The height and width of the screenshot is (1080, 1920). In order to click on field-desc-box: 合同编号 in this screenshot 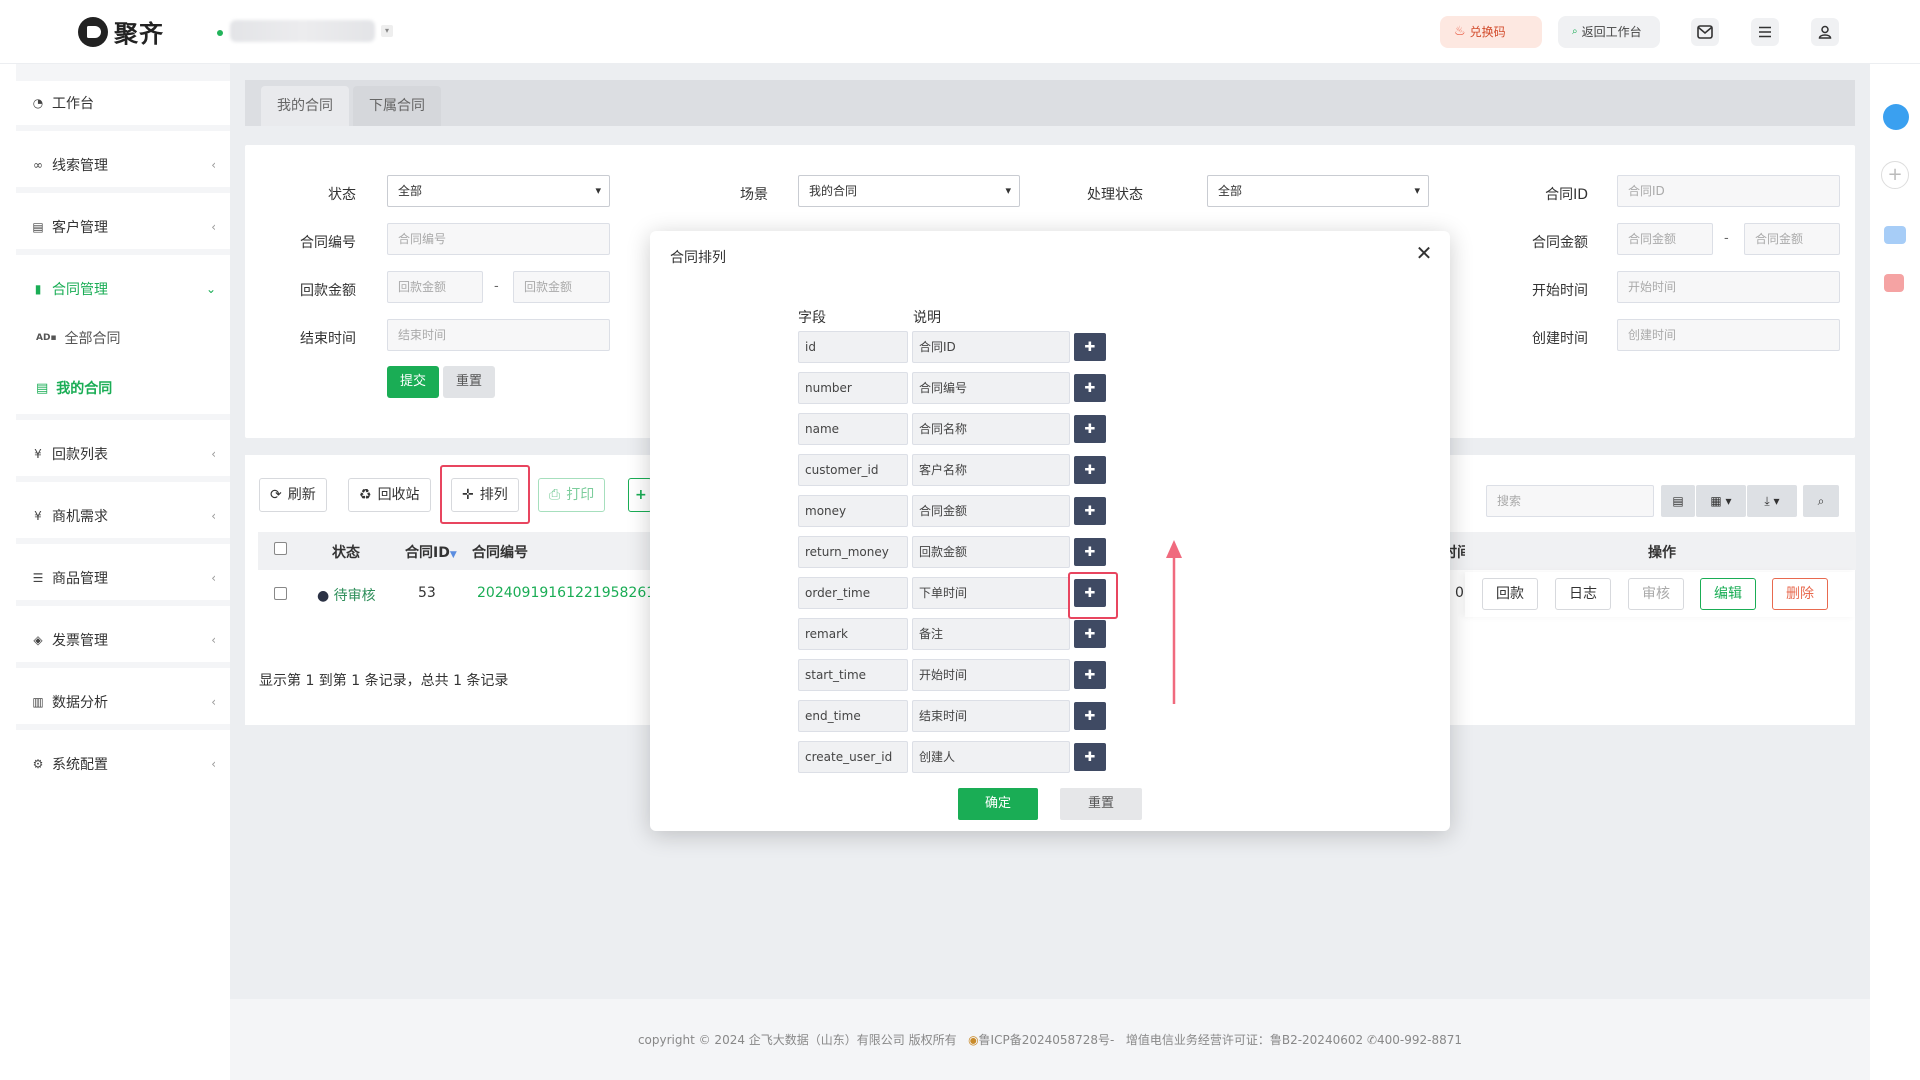, I will do `click(991, 388)`.